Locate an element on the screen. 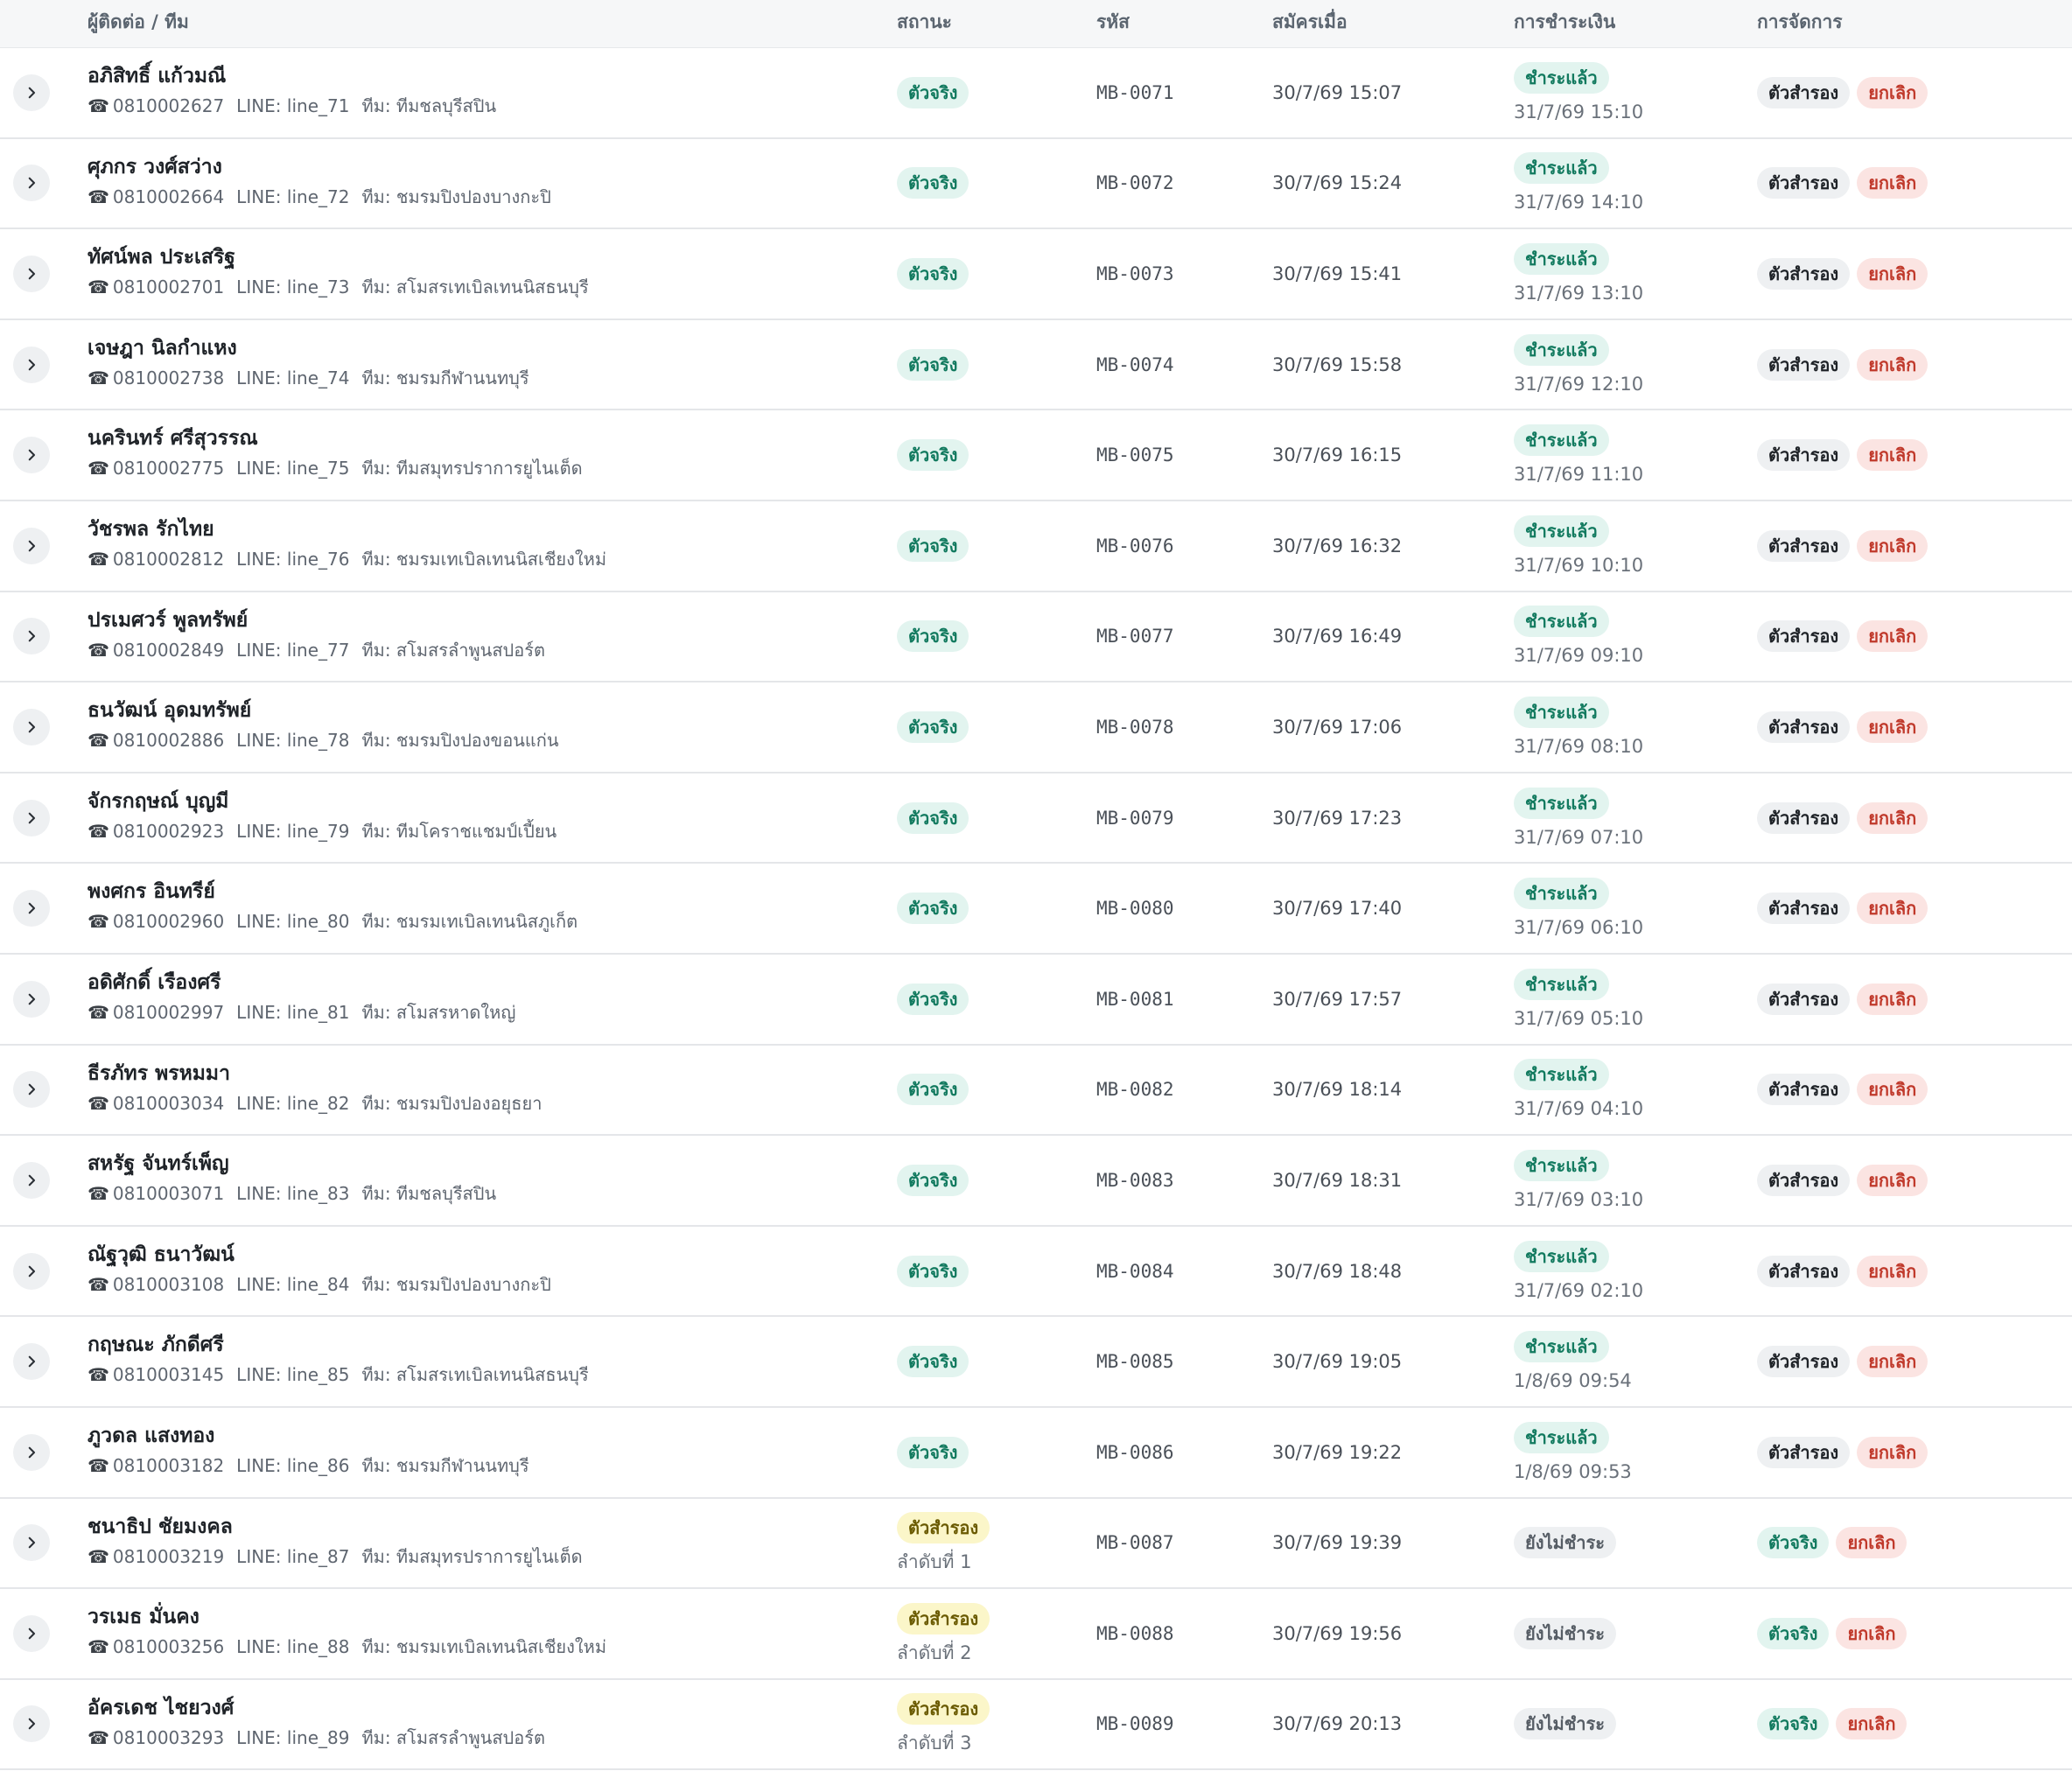 This screenshot has height=1785, width=2072. line-id: line_89 is located at coordinates (318, 1737).